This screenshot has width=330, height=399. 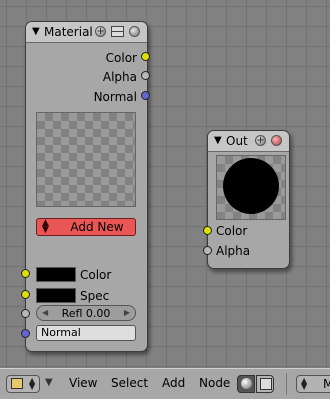 What do you see at coordinates (145, 56) in the screenshot?
I see `output-color-socket` at bounding box center [145, 56].